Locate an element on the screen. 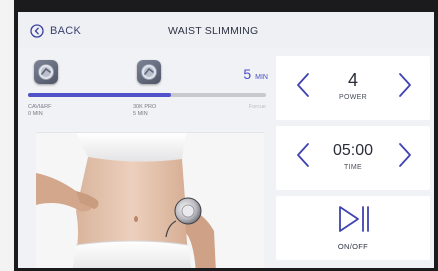 The width and height of the screenshot is (438, 271). time-control: 05:00 TIME is located at coordinates (353, 158).